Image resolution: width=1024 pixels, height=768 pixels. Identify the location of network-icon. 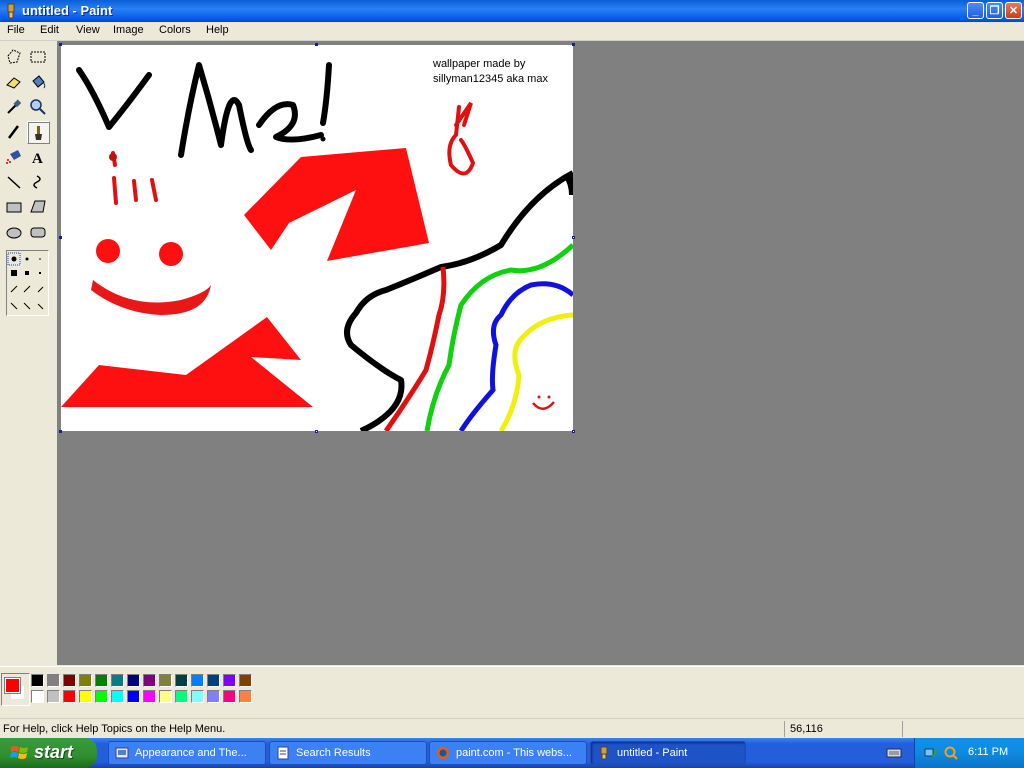
(931, 753).